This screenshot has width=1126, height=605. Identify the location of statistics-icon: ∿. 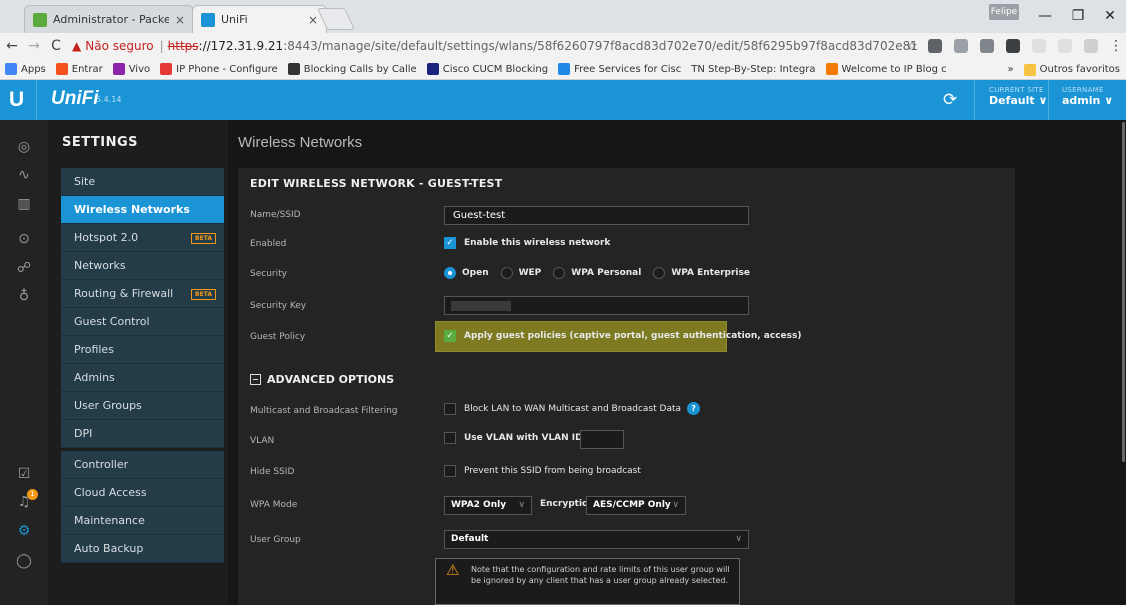
(24, 175).